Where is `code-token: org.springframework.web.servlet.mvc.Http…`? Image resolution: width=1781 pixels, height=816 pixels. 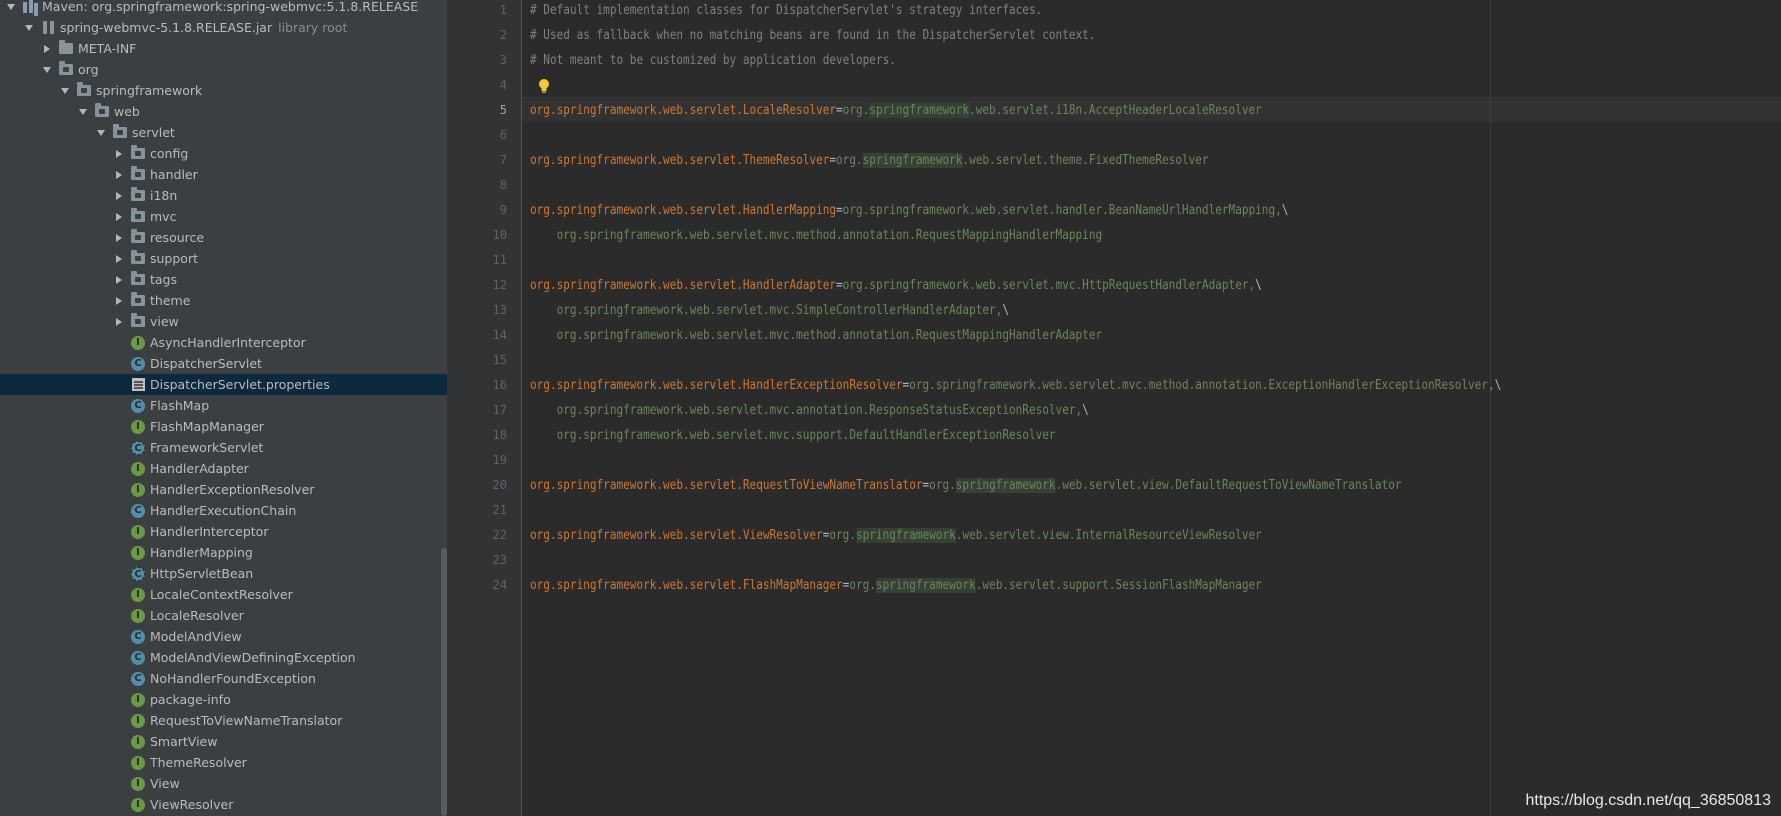
code-token: org.springframework.web.servlet.mvc.Http… is located at coordinates (1049, 285).